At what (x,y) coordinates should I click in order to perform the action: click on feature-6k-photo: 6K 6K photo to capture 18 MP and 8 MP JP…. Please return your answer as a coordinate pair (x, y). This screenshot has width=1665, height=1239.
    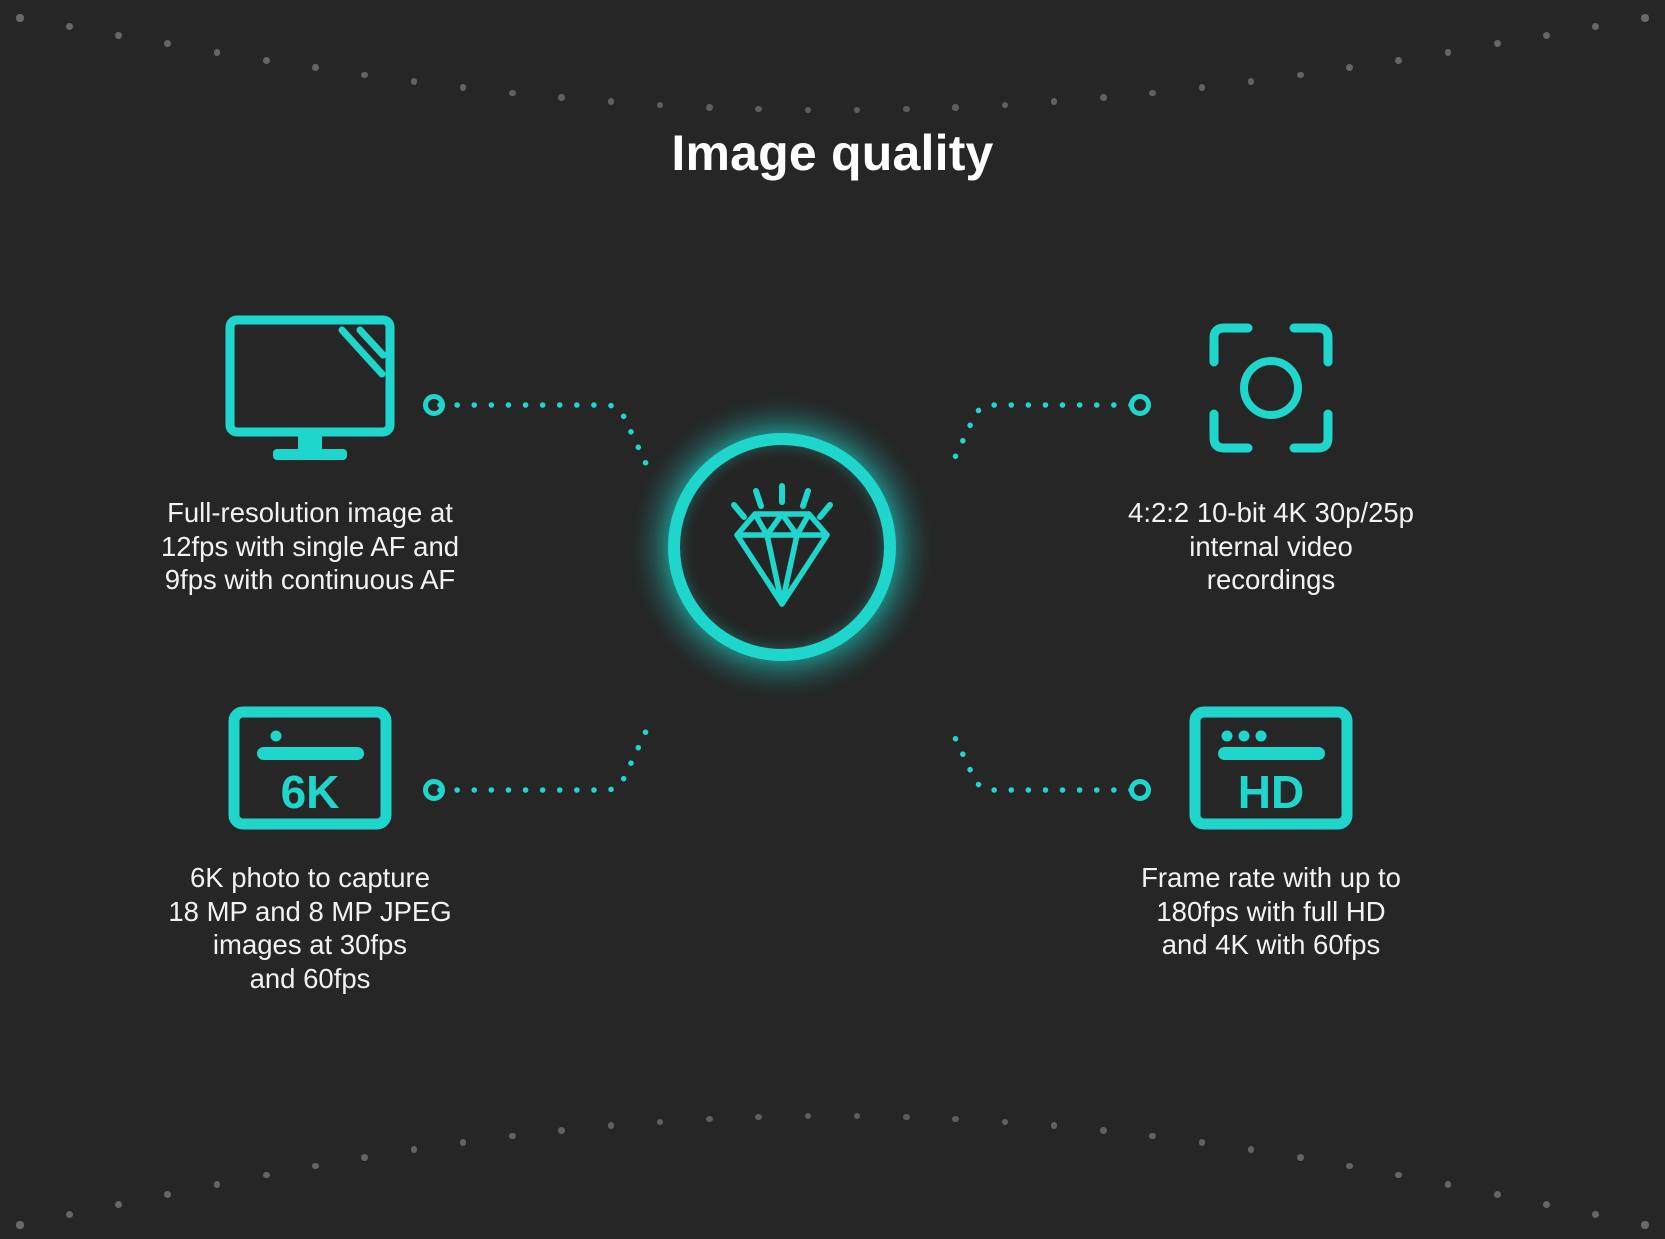
    Looking at the image, I should click on (310, 830).